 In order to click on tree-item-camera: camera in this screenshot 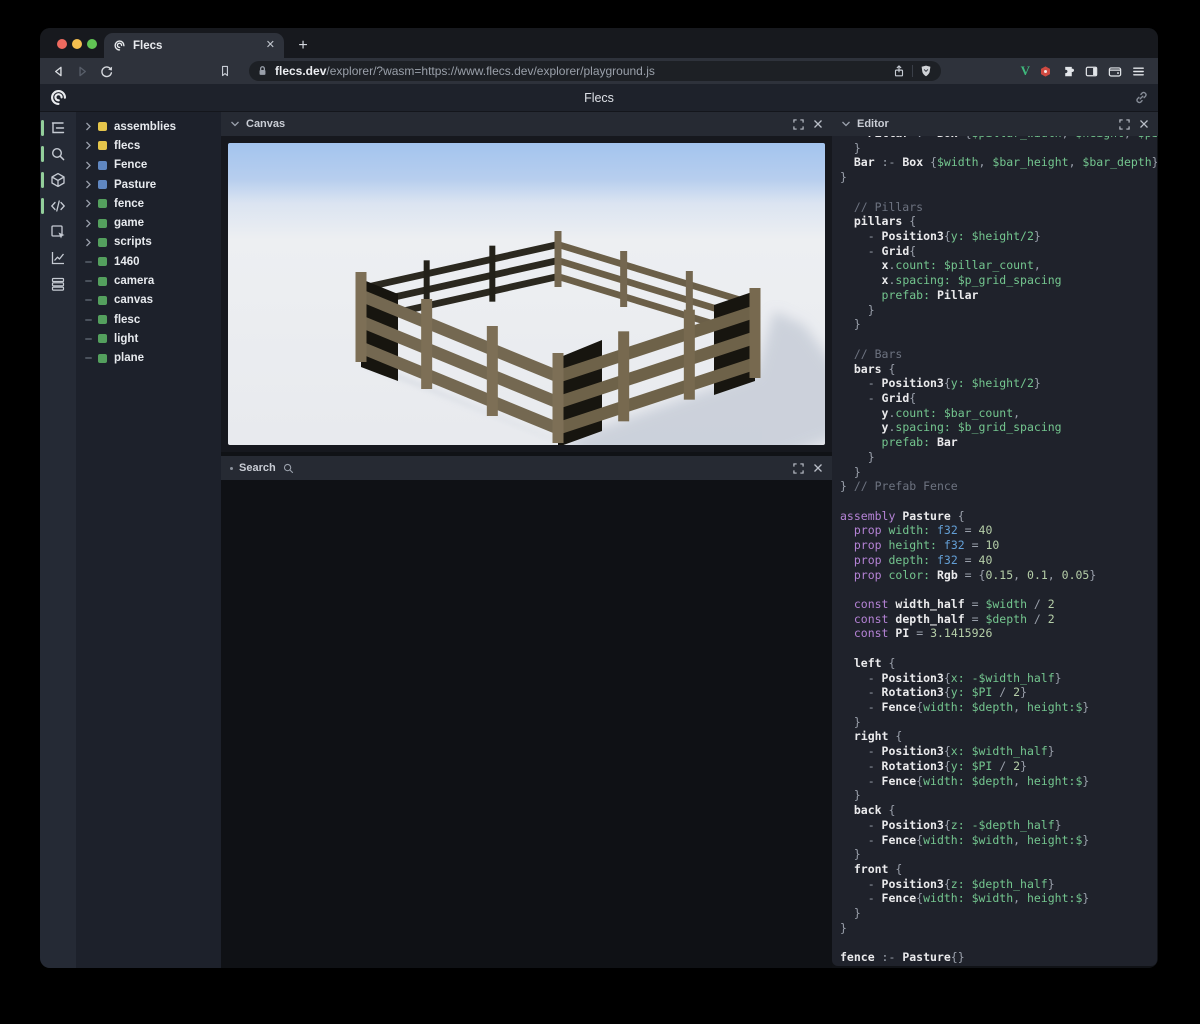, I will do `click(148, 280)`.